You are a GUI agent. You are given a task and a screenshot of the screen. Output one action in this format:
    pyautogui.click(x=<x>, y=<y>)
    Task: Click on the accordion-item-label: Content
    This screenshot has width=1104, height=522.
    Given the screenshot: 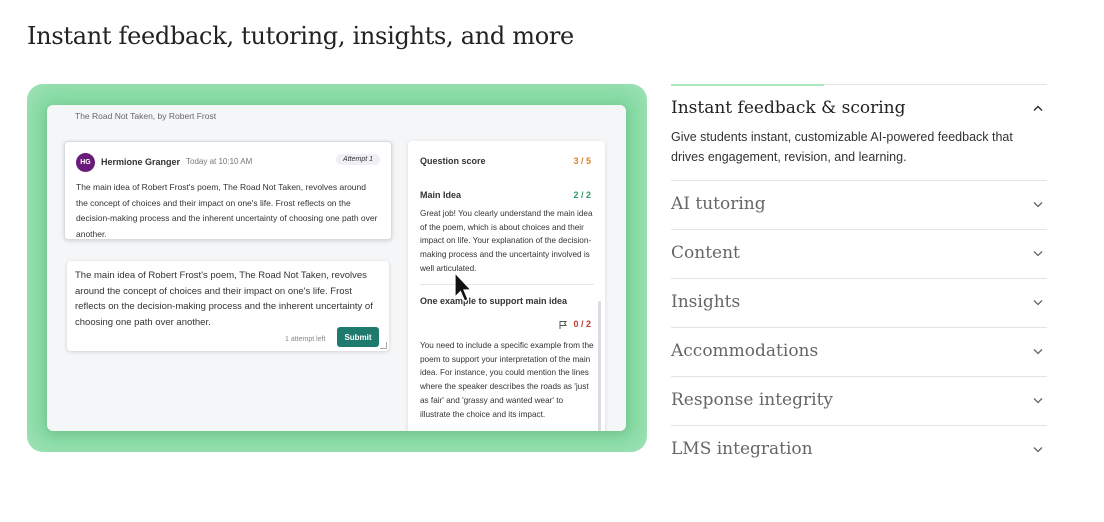 What is the action you would take?
    pyautogui.click(x=705, y=253)
    